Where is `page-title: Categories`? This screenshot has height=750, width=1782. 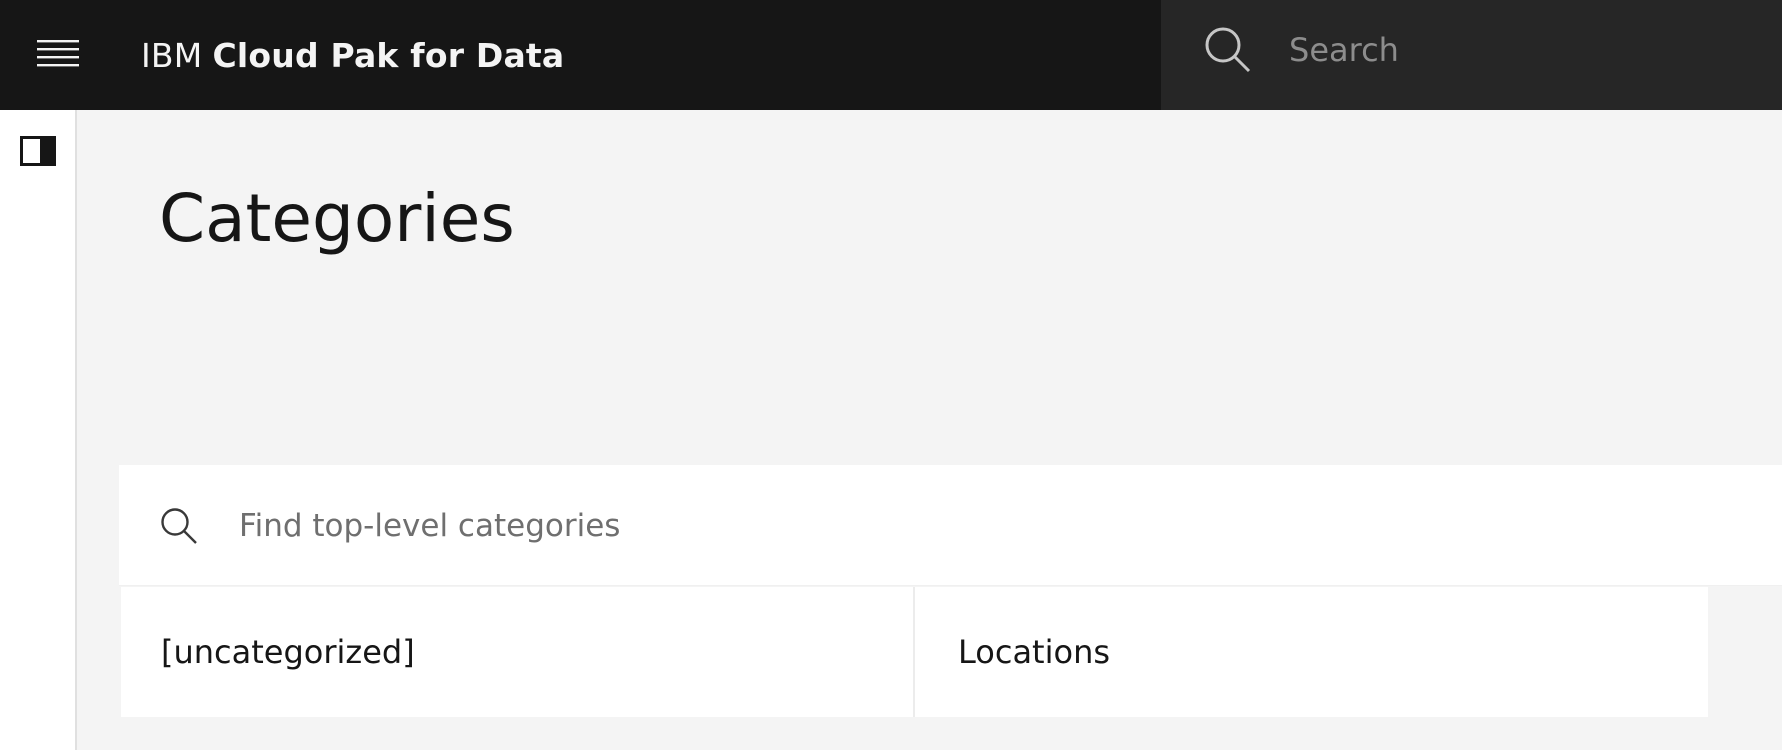 page-title: Categories is located at coordinates (337, 218).